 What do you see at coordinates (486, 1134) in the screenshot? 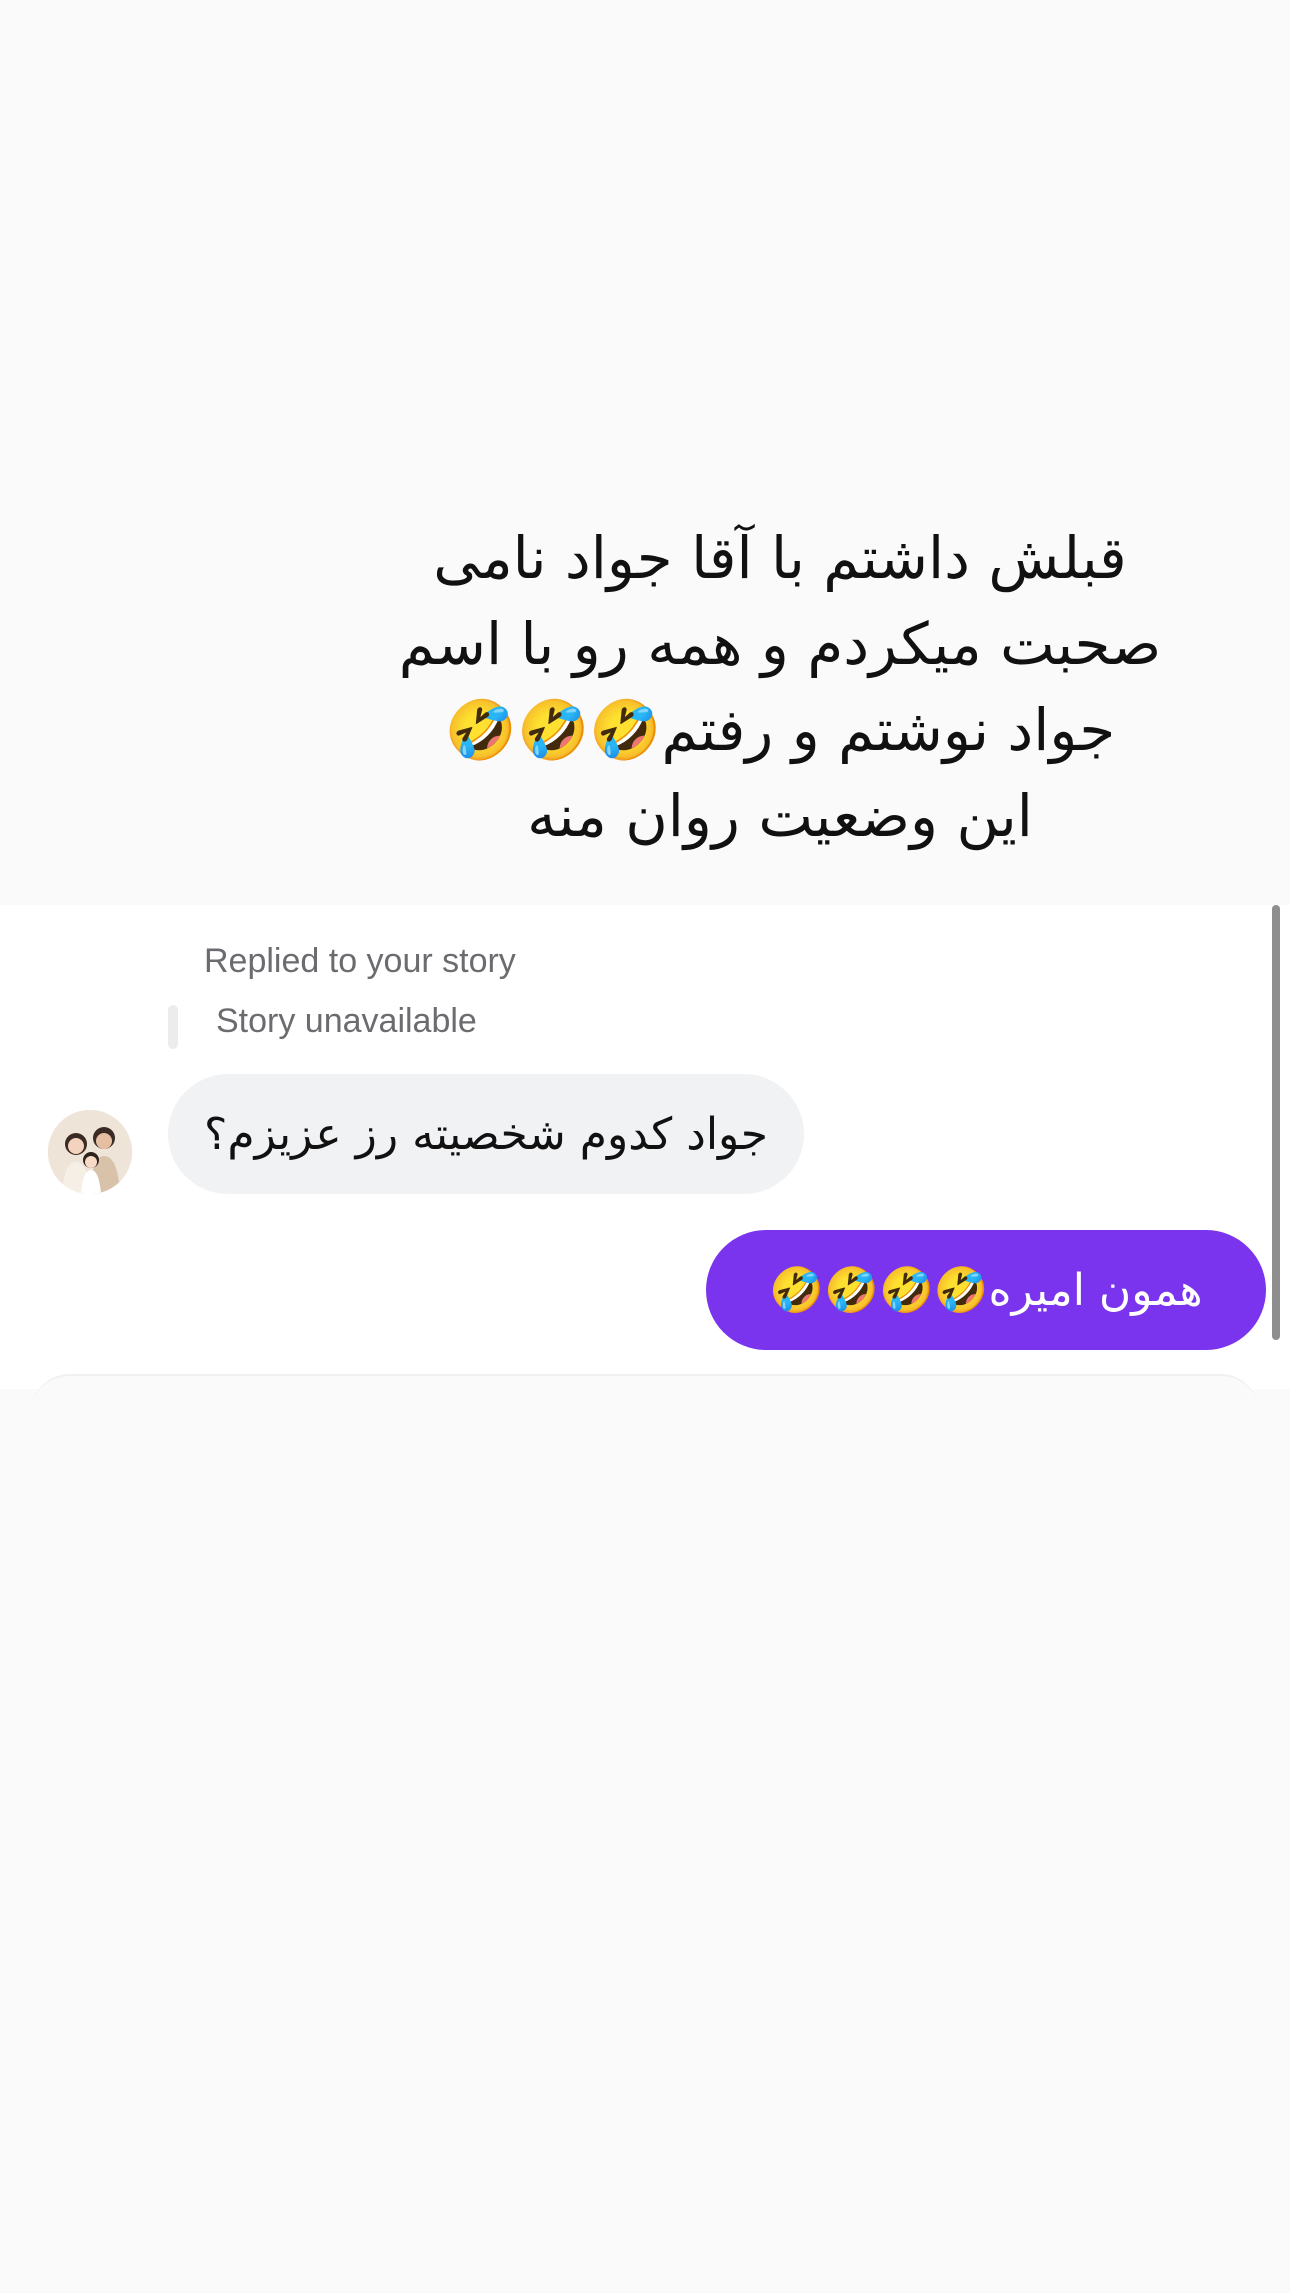
I see `incoming-message-bubble: جواد کدوم شخصیته رز عزیزم؟` at bounding box center [486, 1134].